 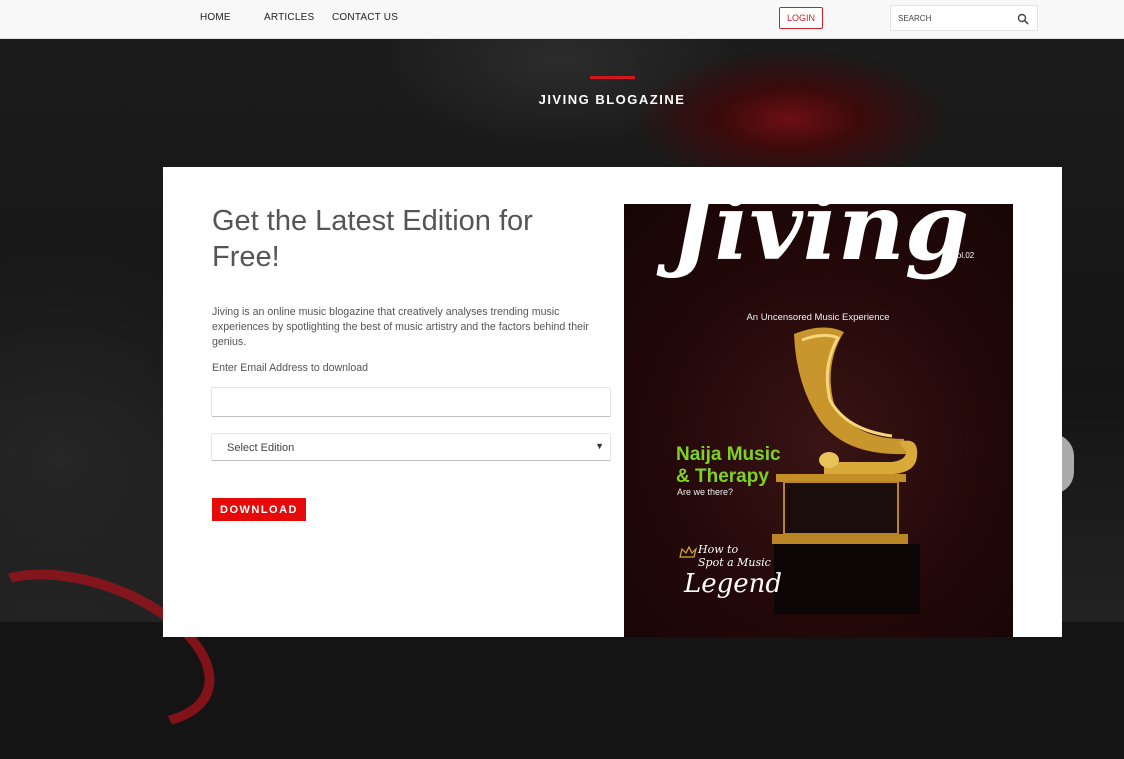 What do you see at coordinates (688, 551) in the screenshot?
I see `crown-icon` at bounding box center [688, 551].